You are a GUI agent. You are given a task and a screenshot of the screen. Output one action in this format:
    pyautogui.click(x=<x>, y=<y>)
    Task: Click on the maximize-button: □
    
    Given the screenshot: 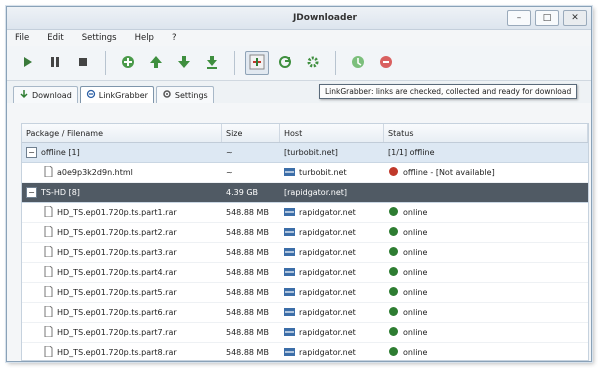 What is the action you would take?
    pyautogui.click(x=547, y=18)
    